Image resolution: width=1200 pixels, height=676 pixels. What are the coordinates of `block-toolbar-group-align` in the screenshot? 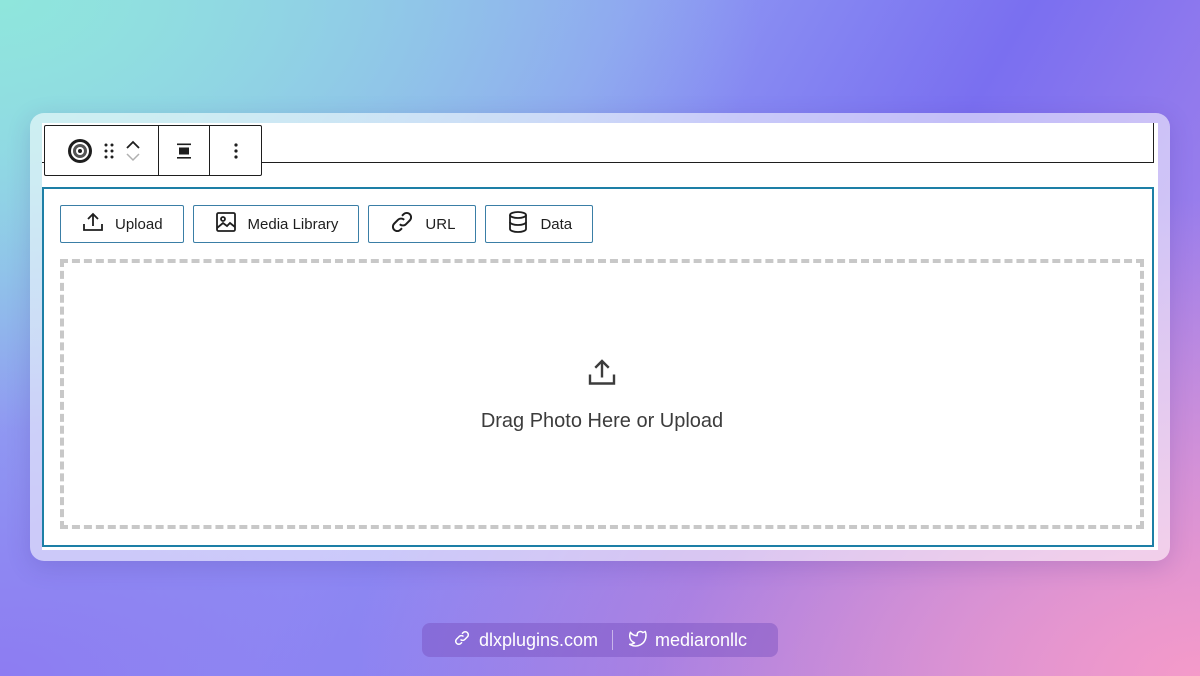 It's located at (184, 150).